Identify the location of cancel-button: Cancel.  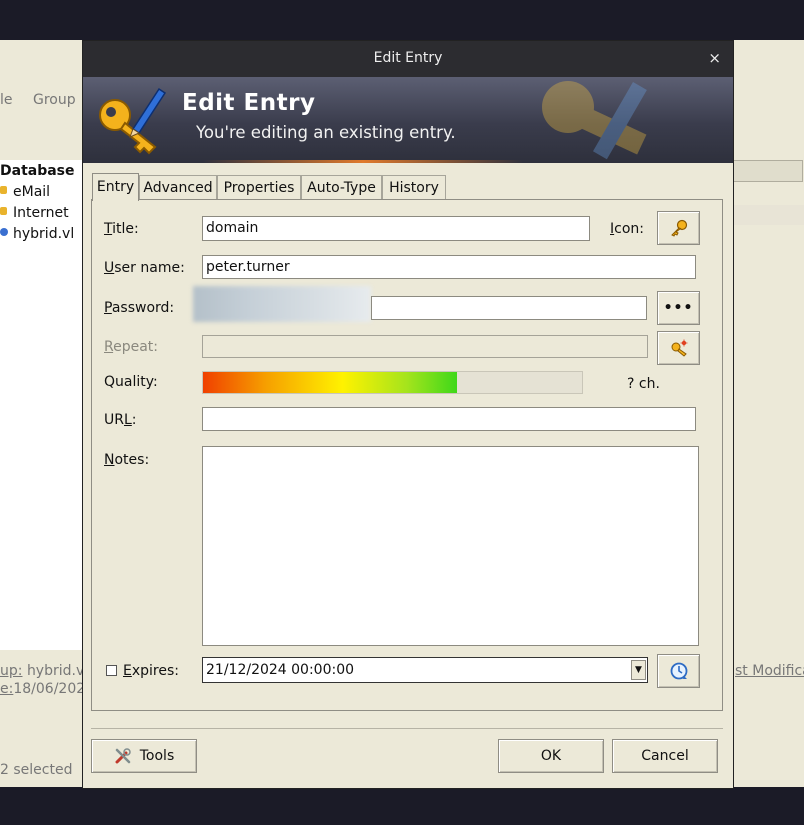
(665, 756).